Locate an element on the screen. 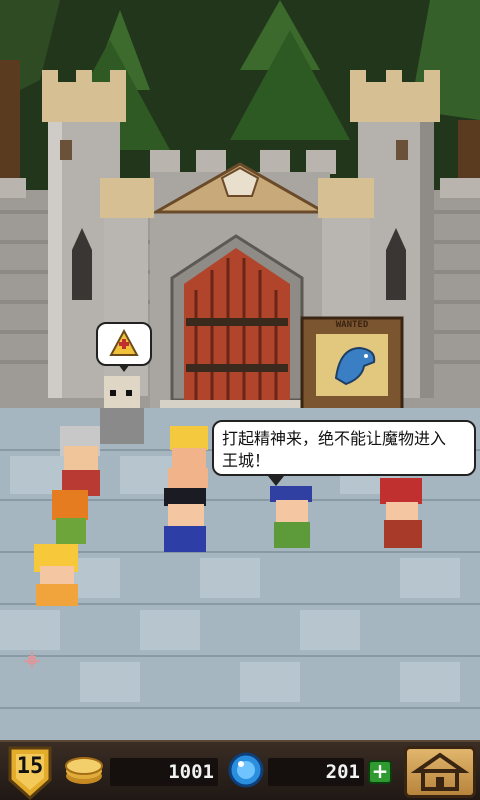 Image resolution: width=480 pixels, height=800 pixels. home-icon is located at coordinates (440, 771).